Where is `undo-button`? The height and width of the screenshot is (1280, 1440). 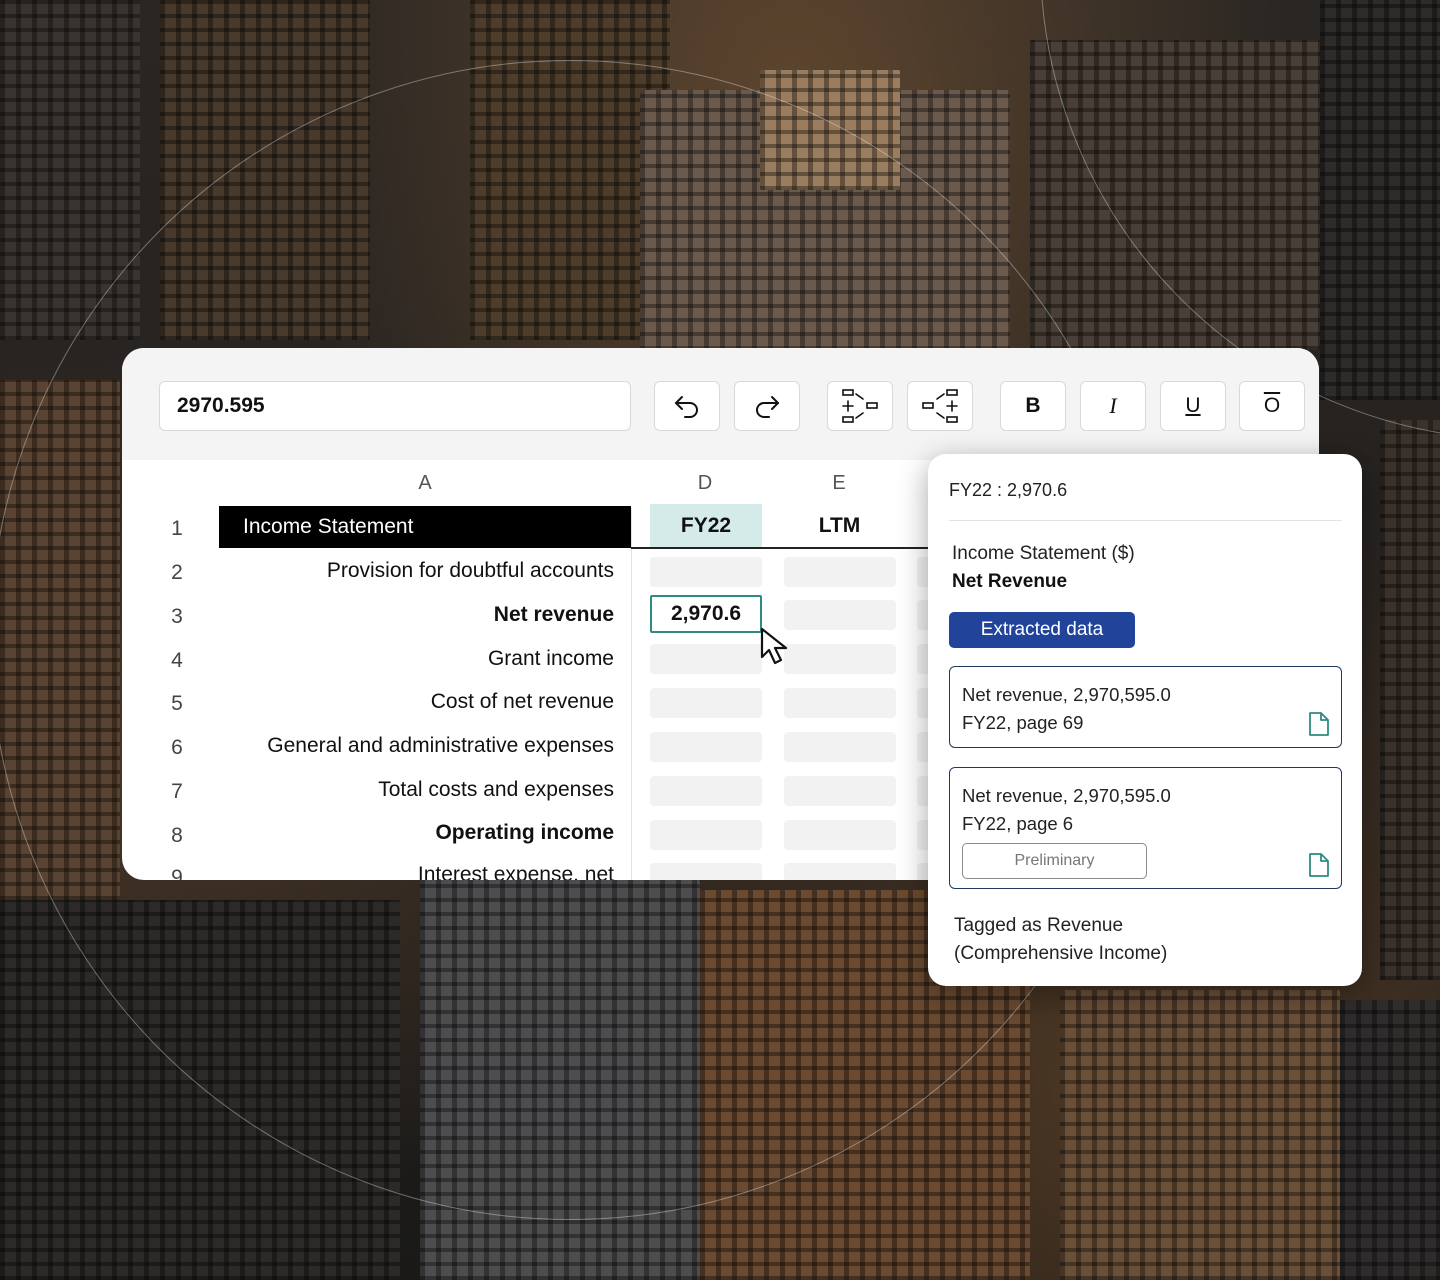 undo-button is located at coordinates (687, 406).